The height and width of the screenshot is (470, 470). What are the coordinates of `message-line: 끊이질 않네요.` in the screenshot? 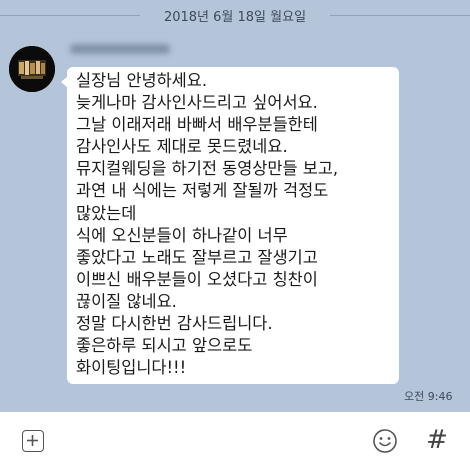 It's located at (126, 301).